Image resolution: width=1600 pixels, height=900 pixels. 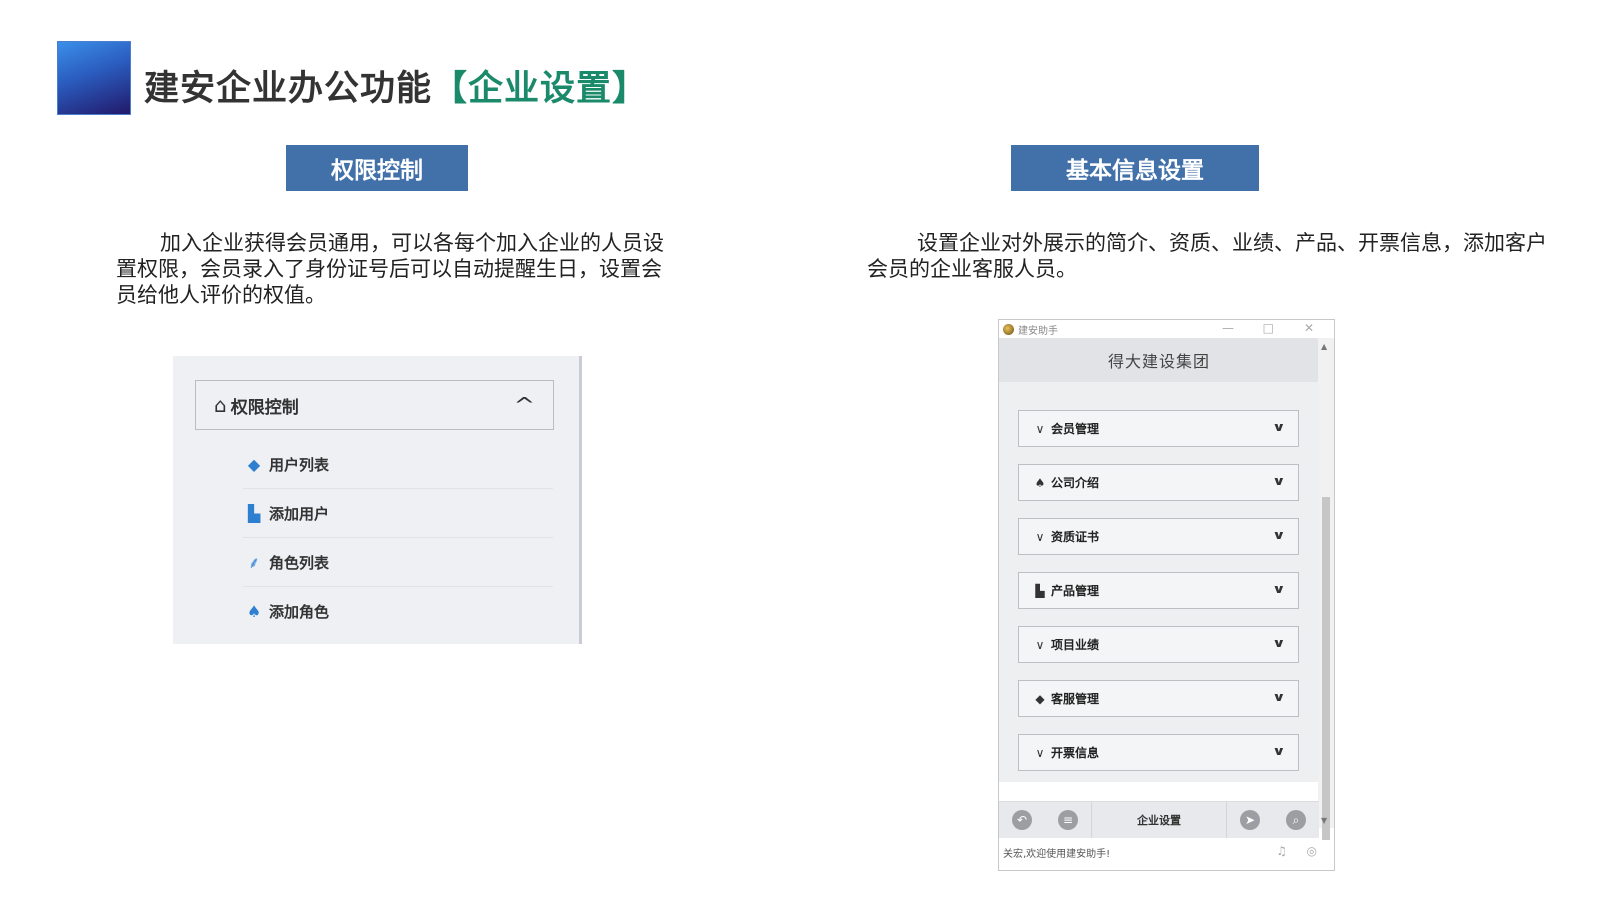 What do you see at coordinates (1324, 820) in the screenshot?
I see `scroll-down-icon: ▼` at bounding box center [1324, 820].